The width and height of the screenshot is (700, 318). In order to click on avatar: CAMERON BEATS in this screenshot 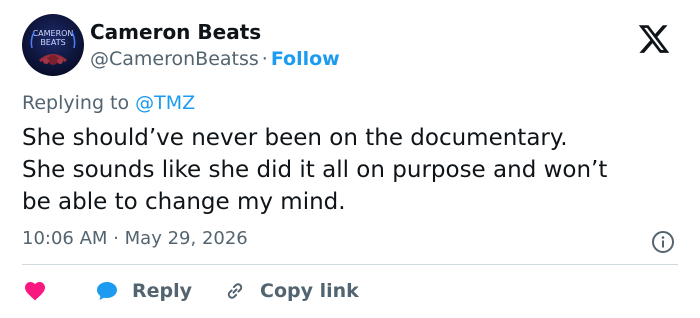, I will do `click(53, 45)`.